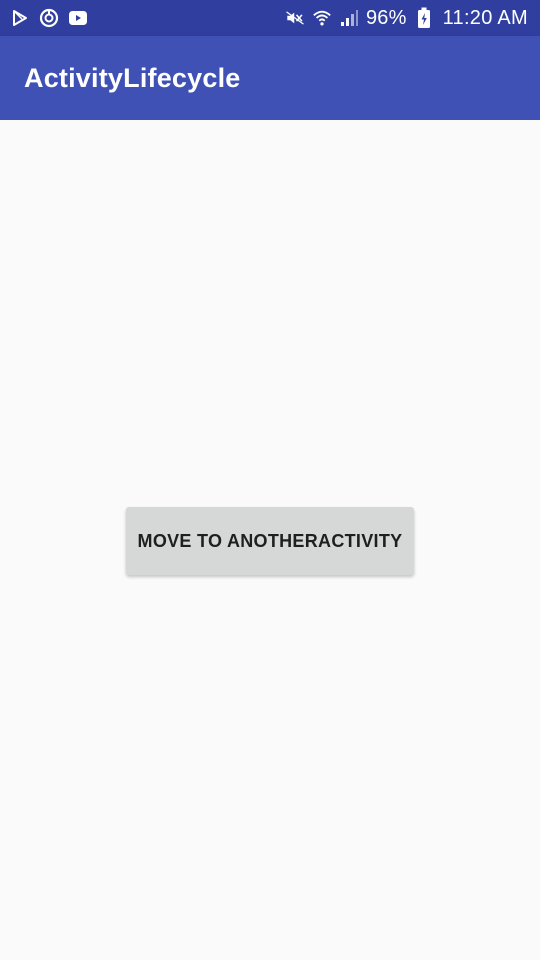  What do you see at coordinates (295, 18) in the screenshot?
I see `mute-icon` at bounding box center [295, 18].